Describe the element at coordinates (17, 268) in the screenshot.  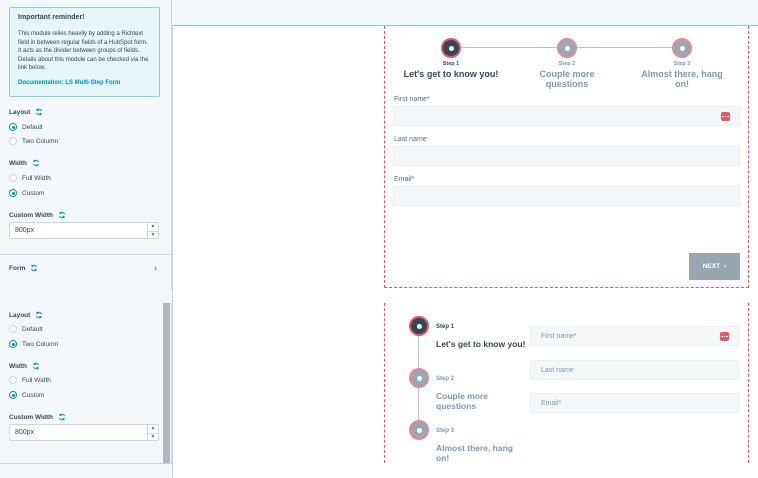
I see `form-label-text: Form` at that location.